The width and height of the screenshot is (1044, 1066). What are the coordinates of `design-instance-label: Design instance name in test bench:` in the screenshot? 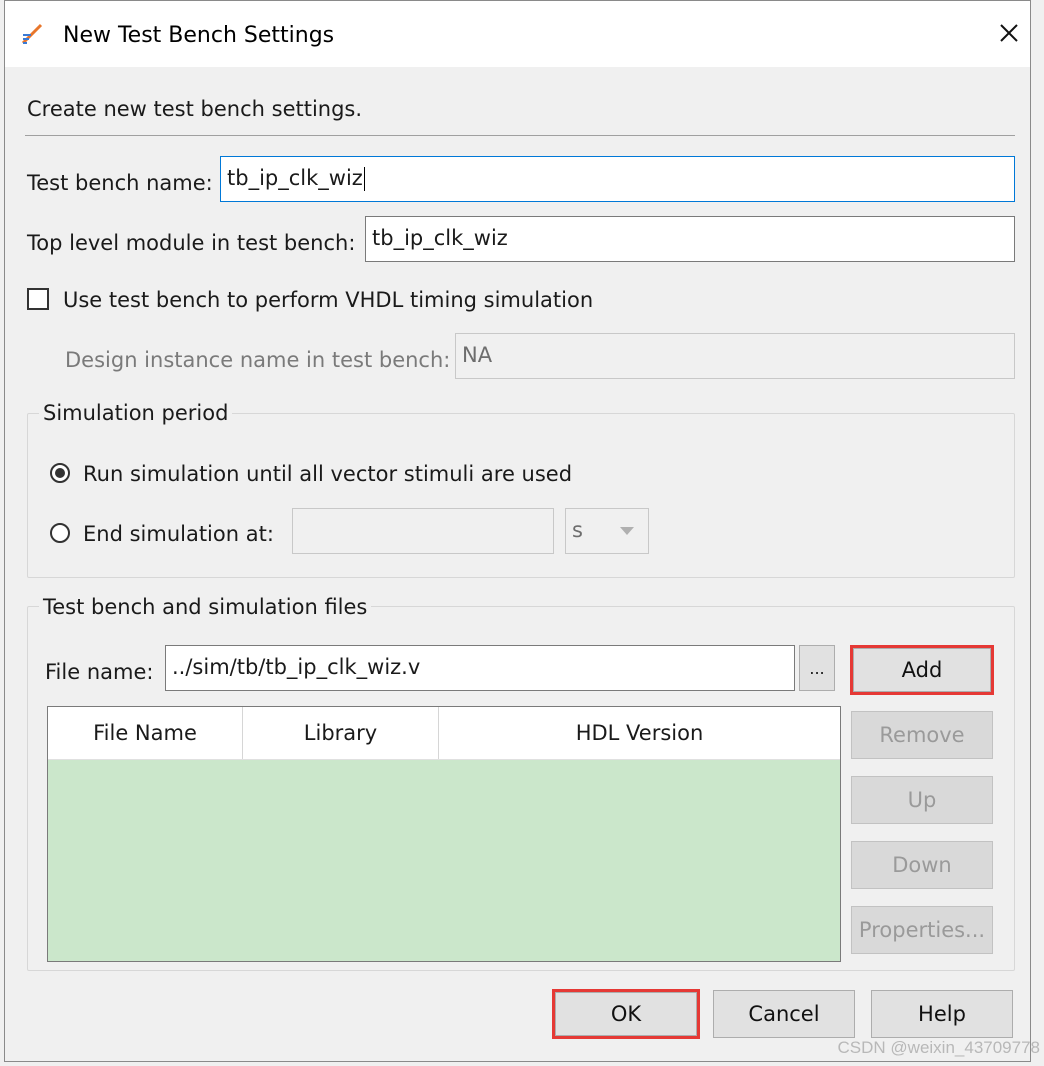 It's located at (258, 360).